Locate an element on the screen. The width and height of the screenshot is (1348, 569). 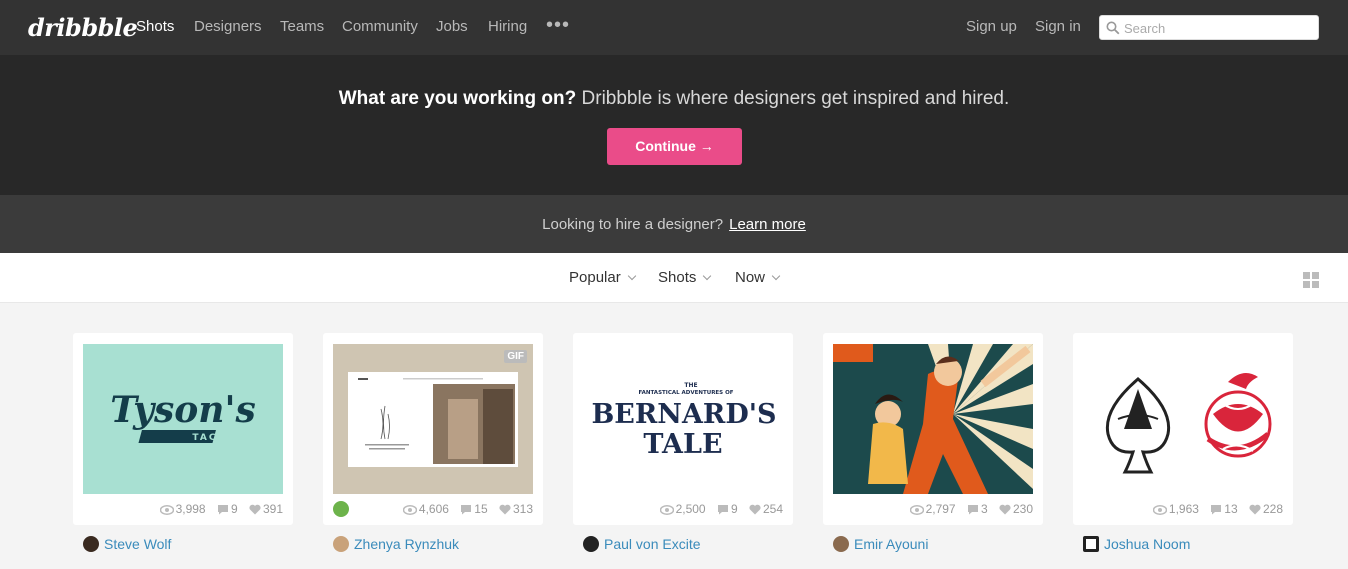
search-box is located at coordinates (1209, 27).